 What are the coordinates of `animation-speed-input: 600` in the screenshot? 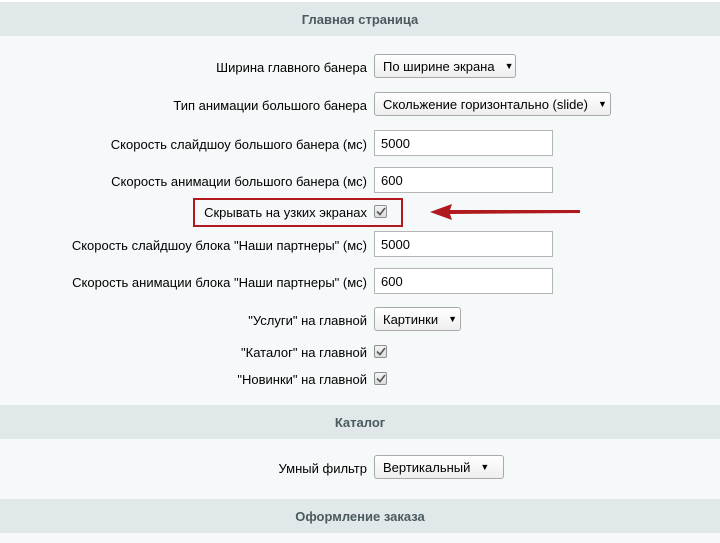 It's located at (463, 180).